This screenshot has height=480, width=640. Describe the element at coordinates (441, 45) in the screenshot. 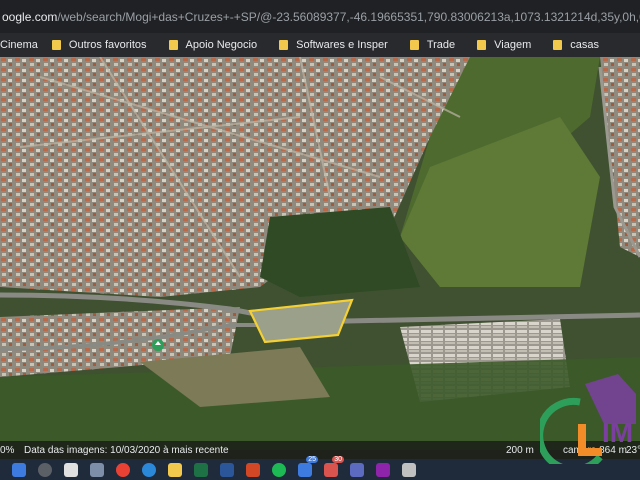

I see `bookmark-label: Trade` at that location.